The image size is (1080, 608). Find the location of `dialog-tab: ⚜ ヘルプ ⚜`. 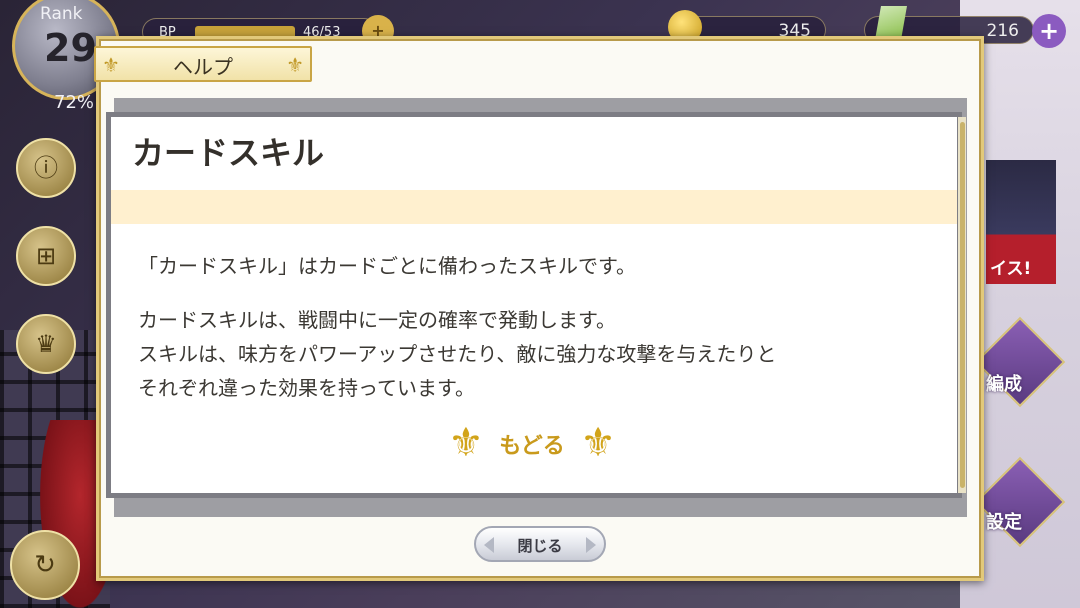

dialog-tab: ⚜ ヘルプ ⚜ is located at coordinates (203, 64).